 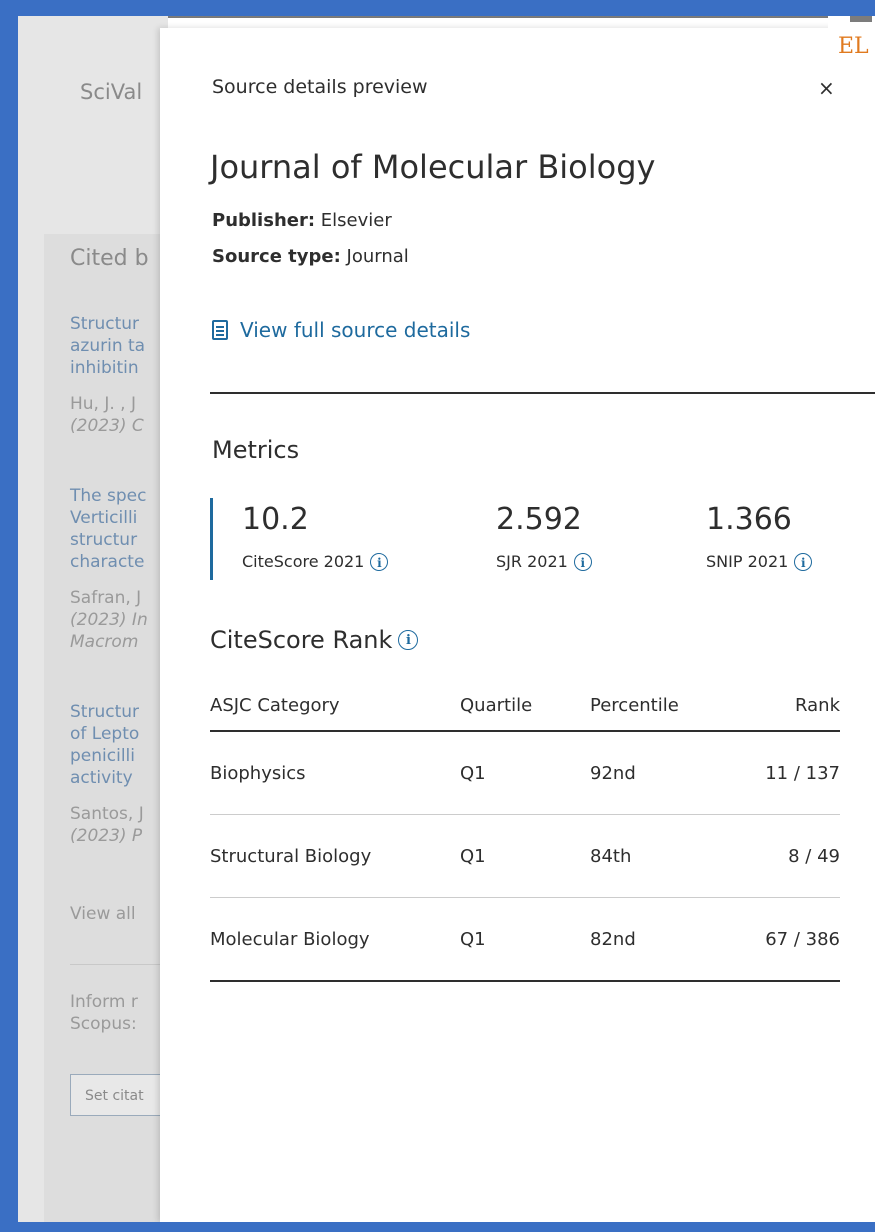 What do you see at coordinates (275, 519) in the screenshot?
I see `citescore-value: 10.2` at bounding box center [275, 519].